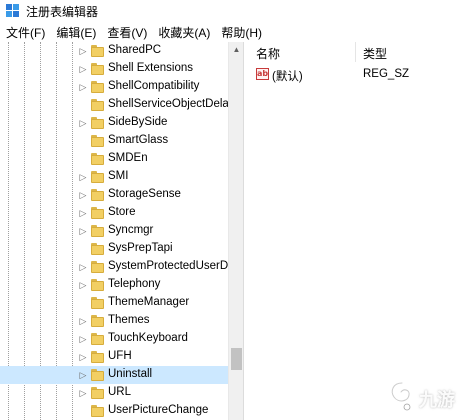 The height and width of the screenshot is (420, 467). Describe the element at coordinates (151, 68) in the screenshot. I see `tree-item-label: Shell Extensions` at that location.